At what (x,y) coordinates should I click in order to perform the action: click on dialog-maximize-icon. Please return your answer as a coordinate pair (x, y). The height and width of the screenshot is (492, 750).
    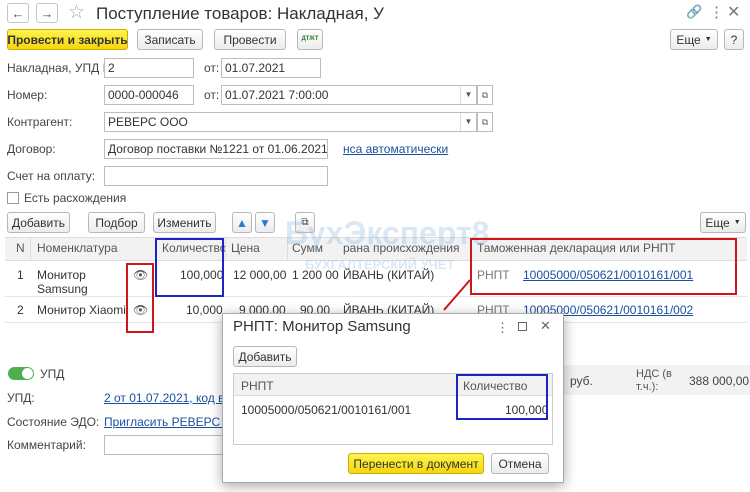
    Looking at the image, I should click on (522, 326).